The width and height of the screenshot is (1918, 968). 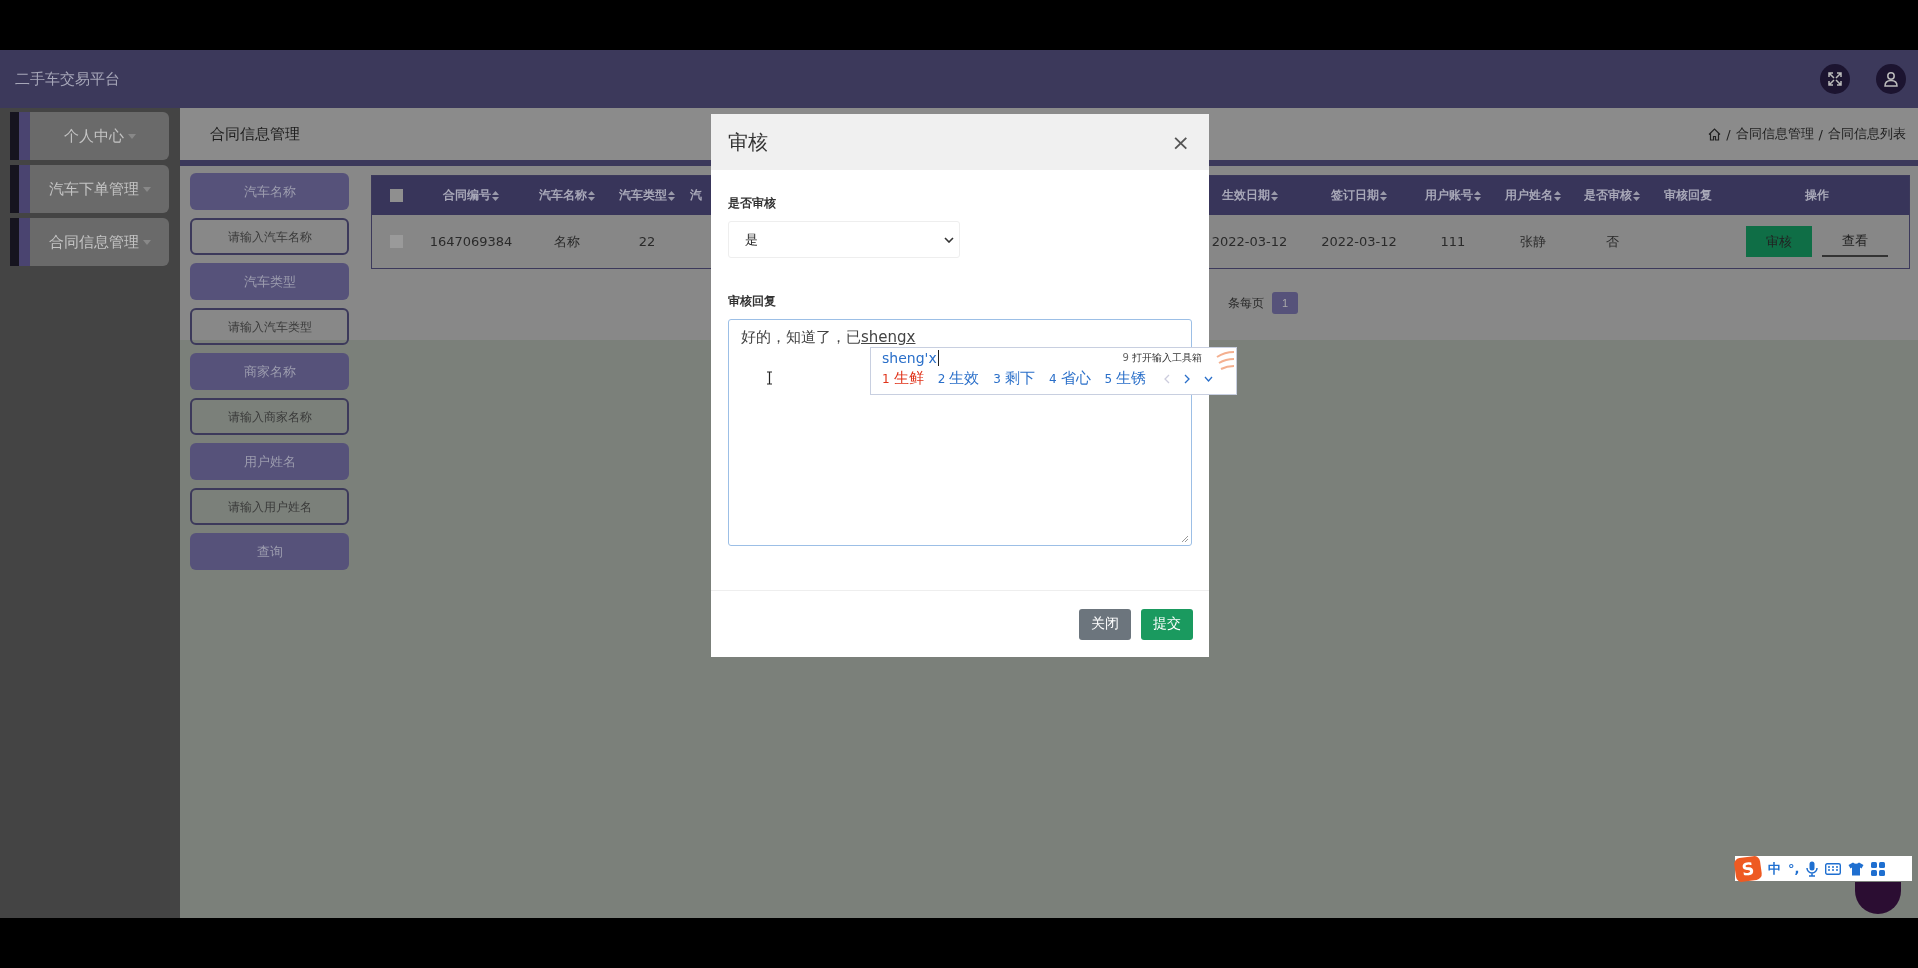 I want to click on search-field: 请输入汽车名称, so click(x=269, y=236).